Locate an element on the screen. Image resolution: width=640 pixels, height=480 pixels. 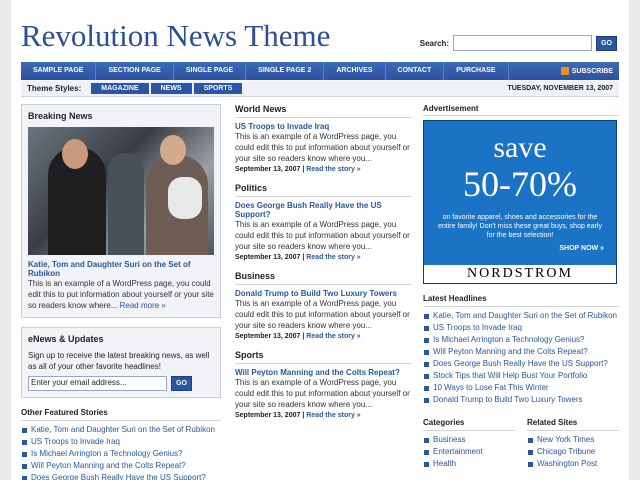
categories-list: Business Entertainment Health is located at coordinates (469, 452).